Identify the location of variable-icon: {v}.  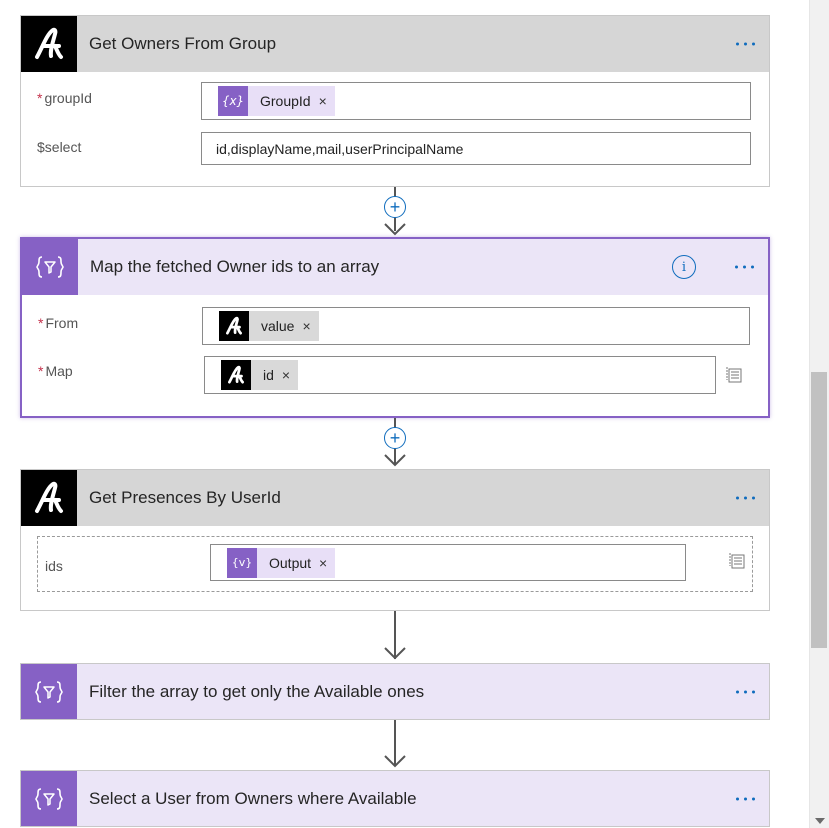
(242, 562).